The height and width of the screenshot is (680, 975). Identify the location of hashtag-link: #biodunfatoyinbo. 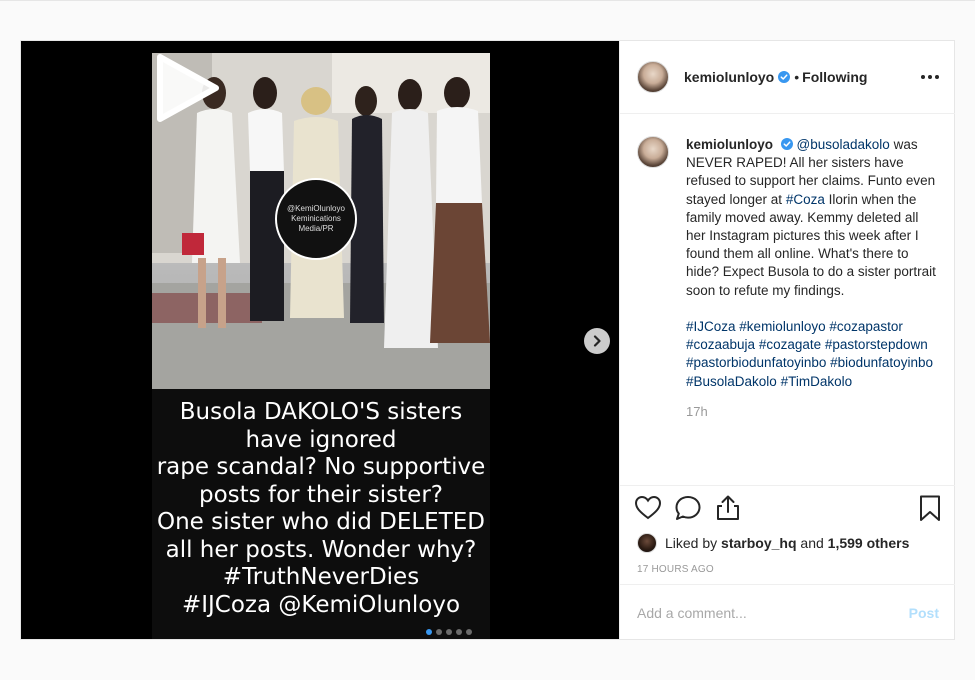
(881, 362).